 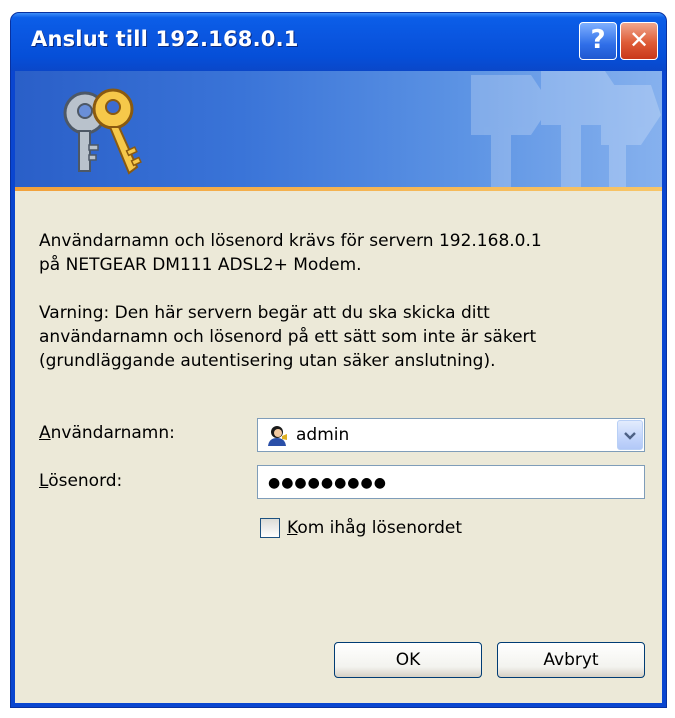 What do you see at coordinates (200, 265) in the screenshot?
I see `message-line-2: på NETGEAR DM111 ADSL2+ Modem.` at bounding box center [200, 265].